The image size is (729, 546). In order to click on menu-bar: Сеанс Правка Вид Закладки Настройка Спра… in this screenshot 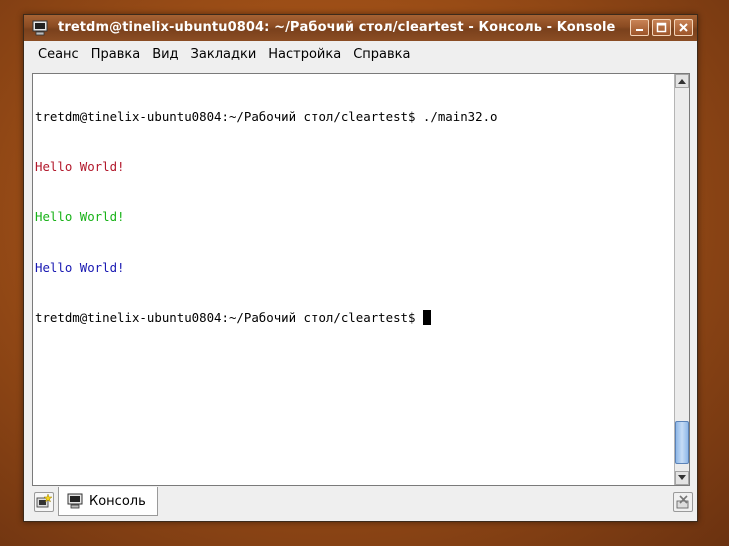, I will do `click(360, 55)`.